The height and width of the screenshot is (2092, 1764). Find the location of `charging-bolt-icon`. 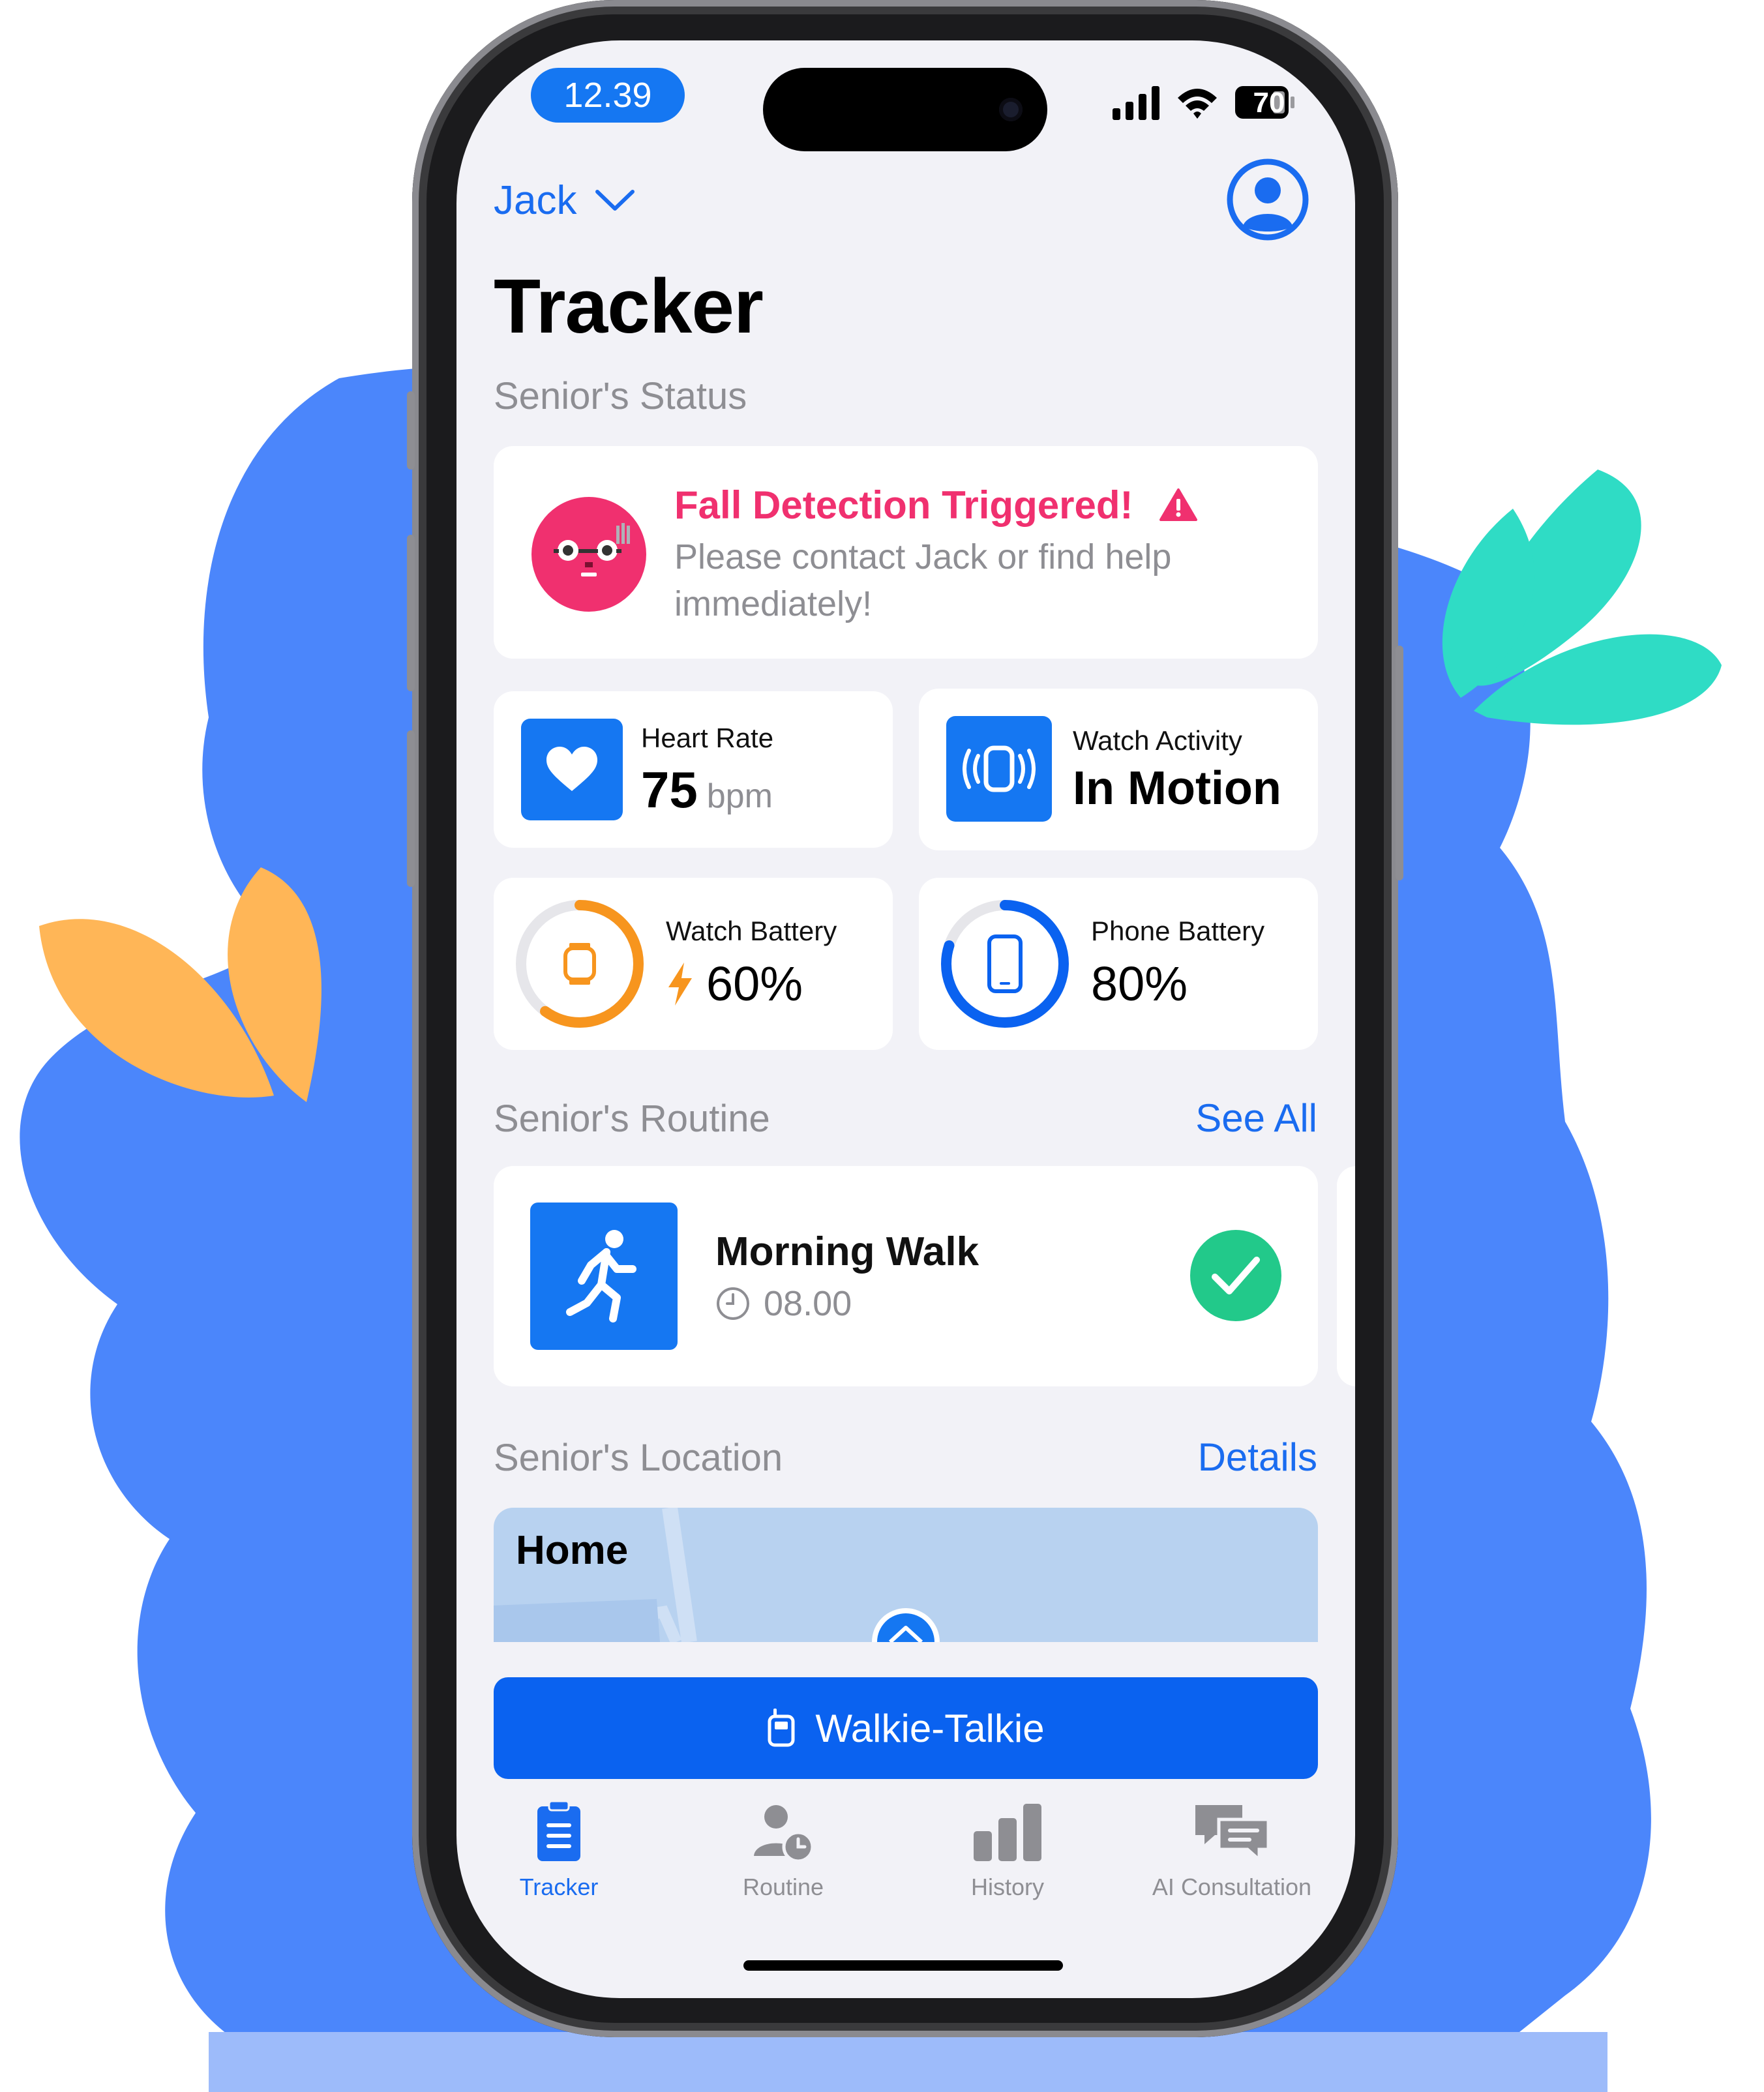

charging-bolt-icon is located at coordinates (680, 984).